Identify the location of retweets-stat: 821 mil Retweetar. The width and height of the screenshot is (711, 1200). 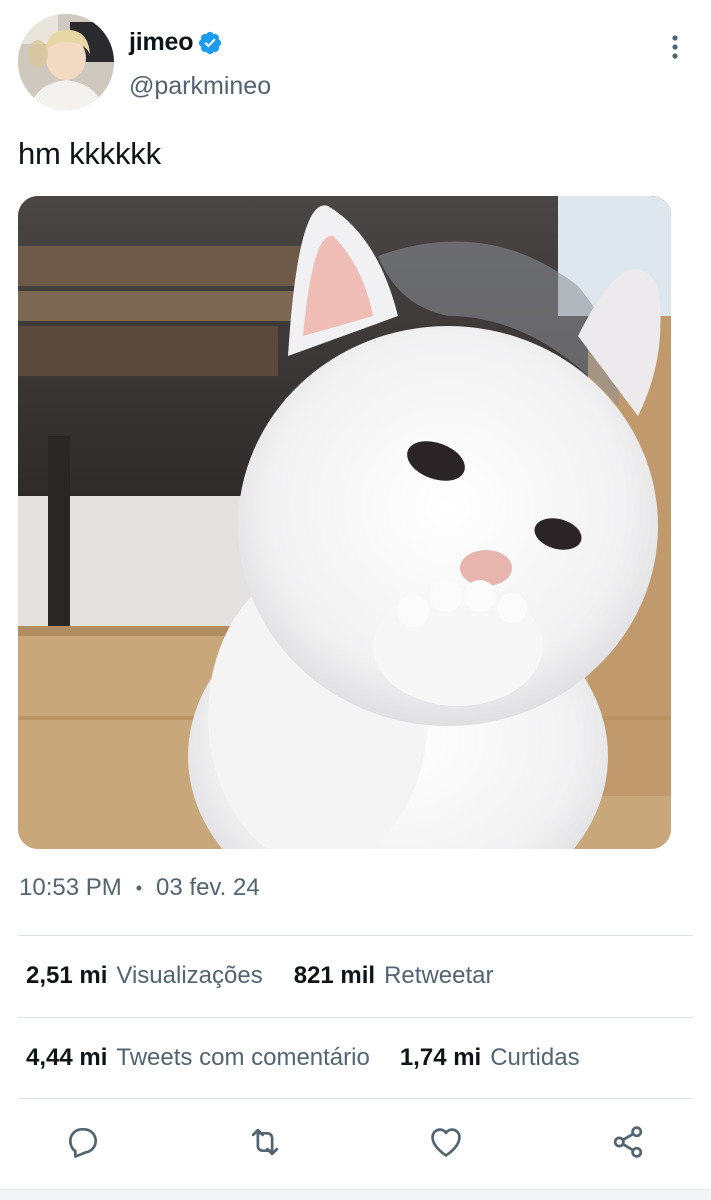
(394, 976).